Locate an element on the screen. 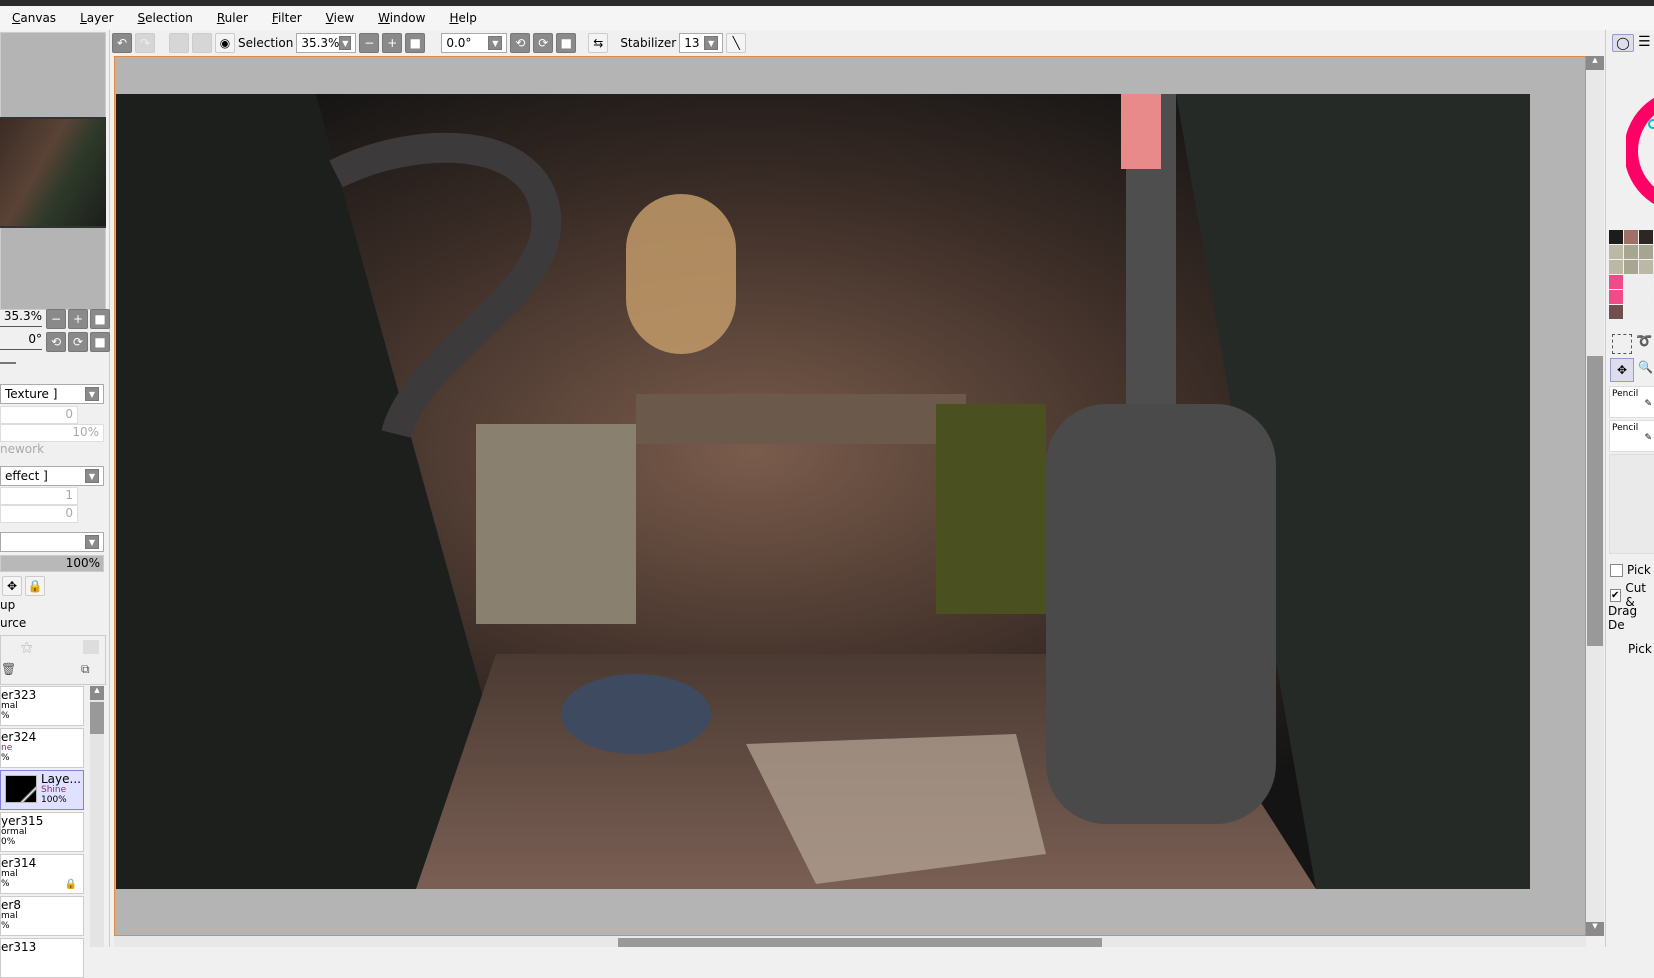 This screenshot has height=978, width=1654. move-icon: ✥ is located at coordinates (12, 586).